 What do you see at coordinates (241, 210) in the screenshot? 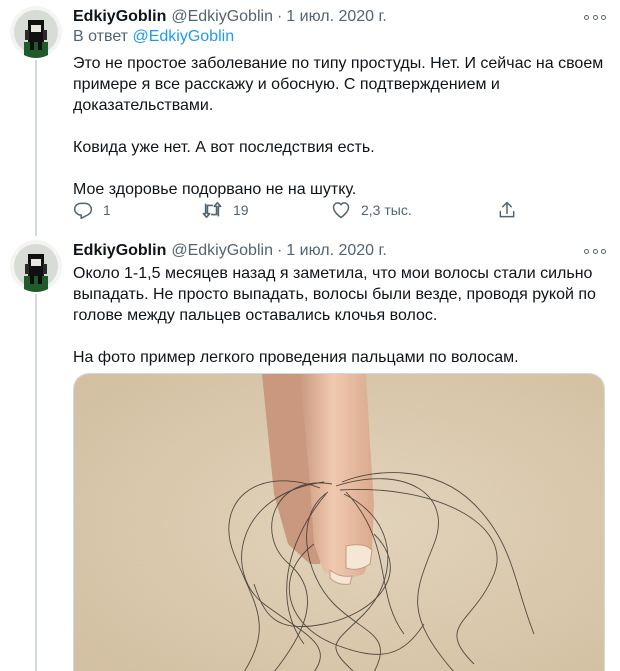
I see `retweet-count: 19` at bounding box center [241, 210].